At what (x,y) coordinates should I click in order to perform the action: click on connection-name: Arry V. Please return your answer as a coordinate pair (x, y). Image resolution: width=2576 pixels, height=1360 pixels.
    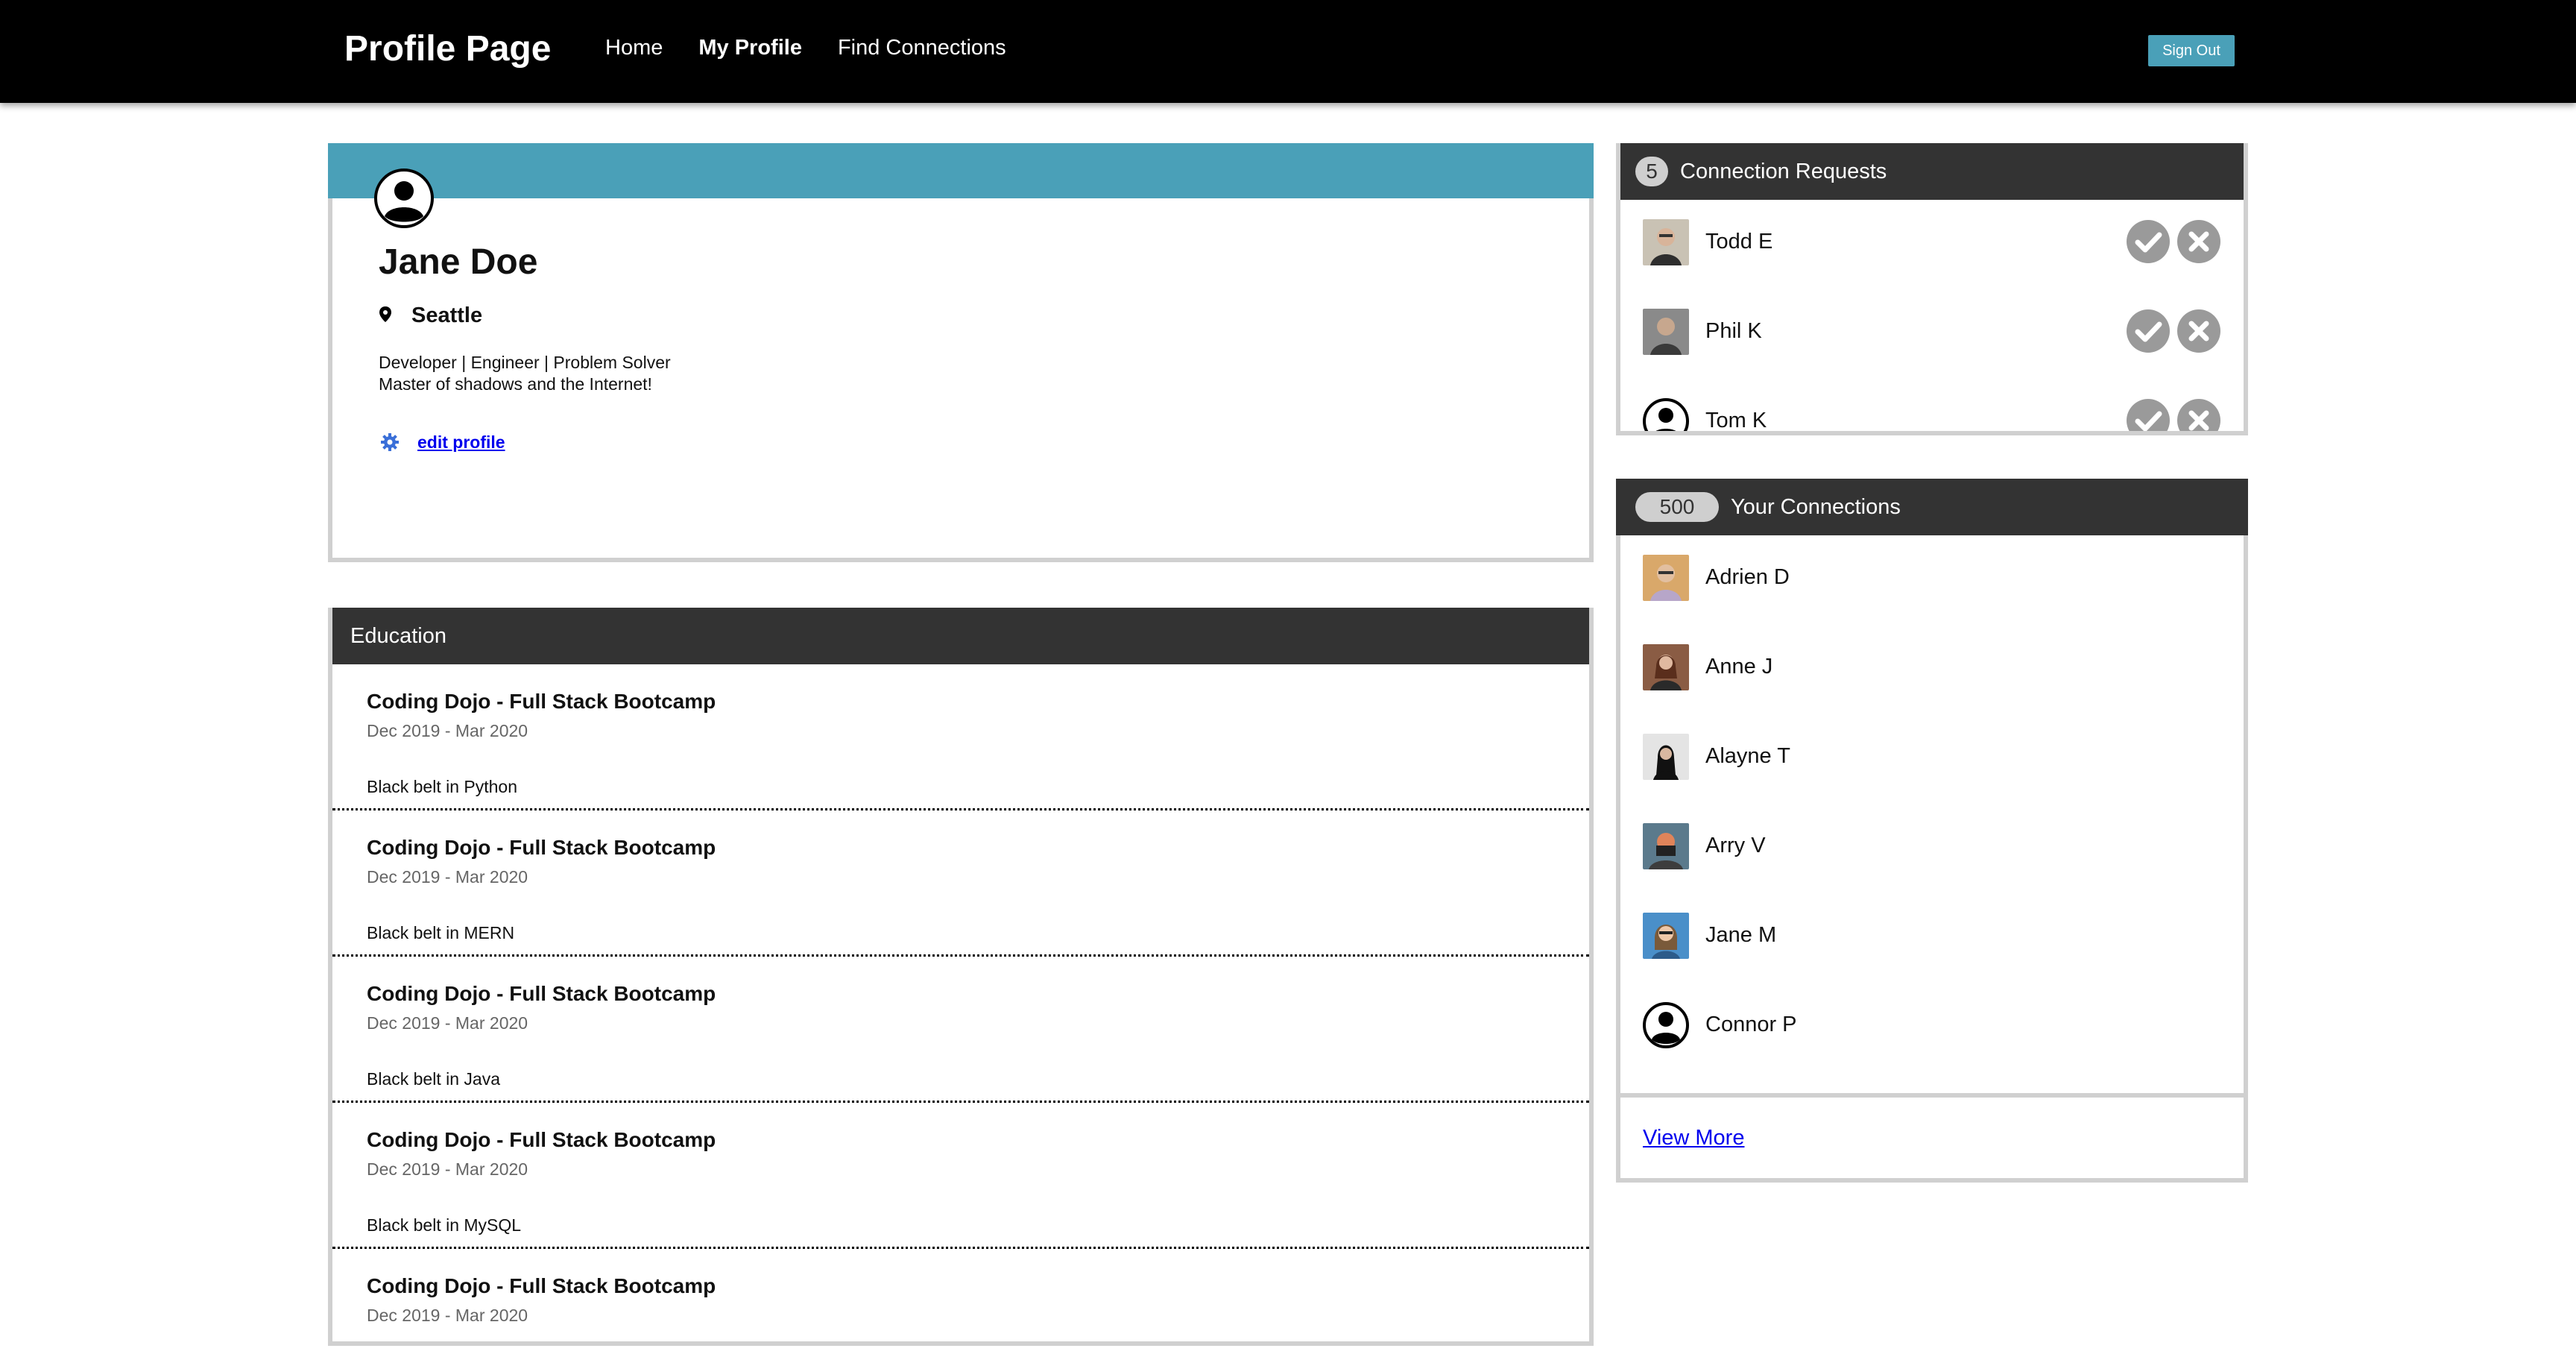
    Looking at the image, I should click on (1736, 846).